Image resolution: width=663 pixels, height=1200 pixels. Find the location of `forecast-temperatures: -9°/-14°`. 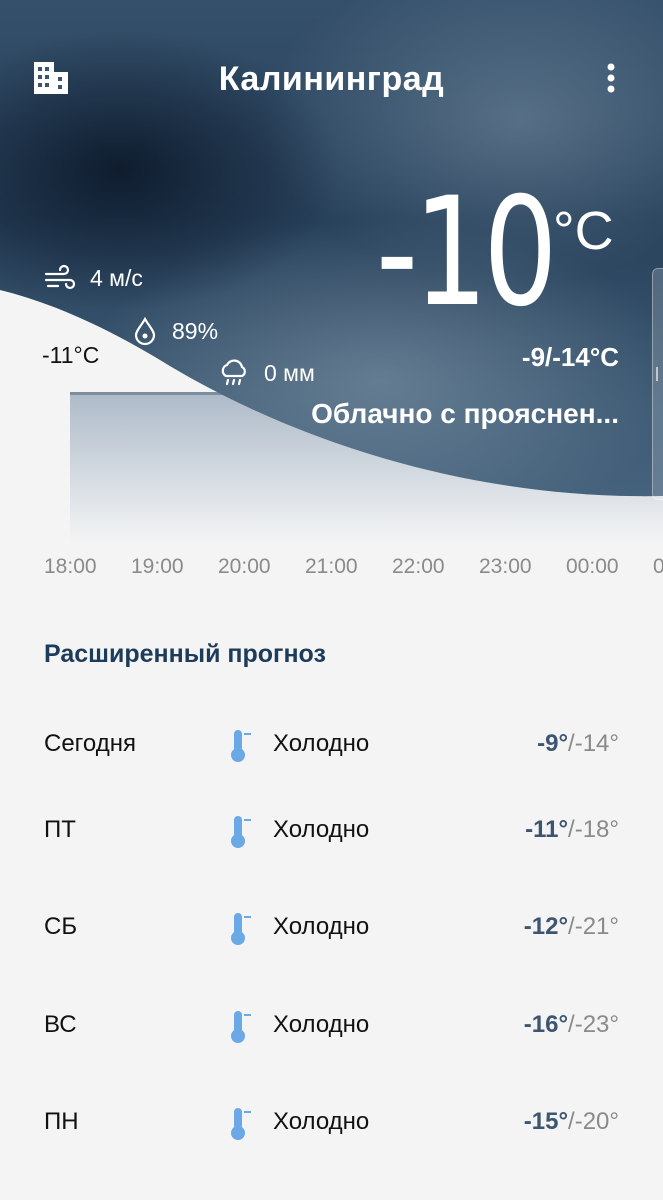

forecast-temperatures: -9°/-14° is located at coordinates (578, 744).